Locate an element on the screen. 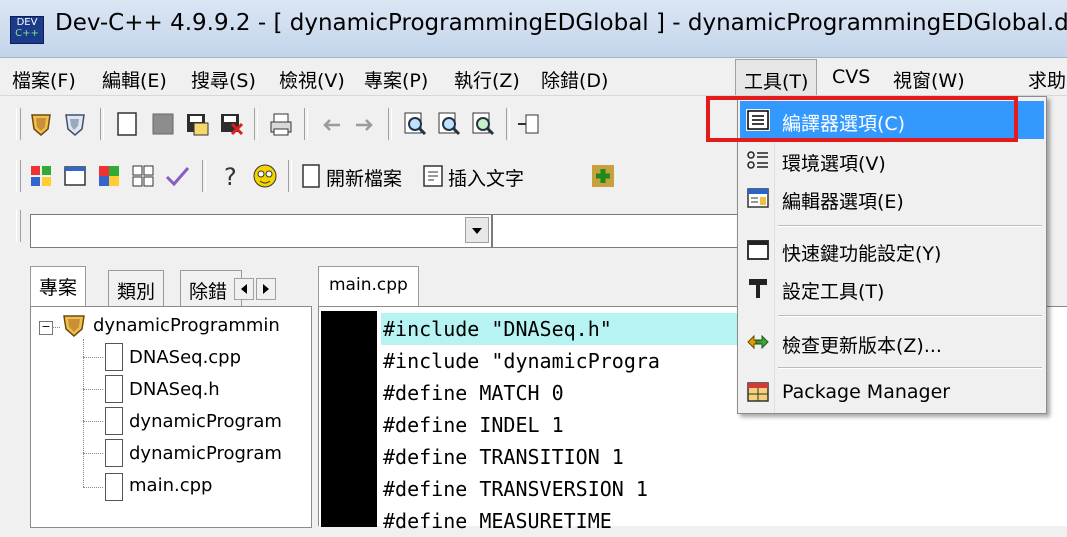  menu-execute: 執行(Z) is located at coordinates (487, 79).